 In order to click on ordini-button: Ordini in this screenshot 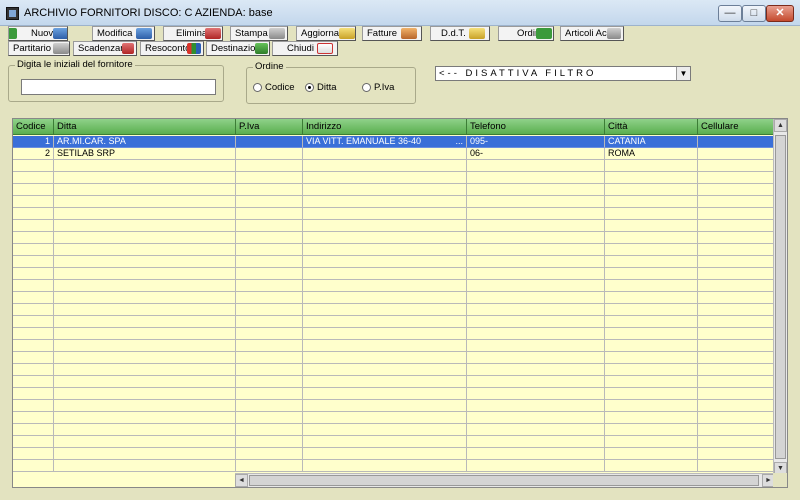, I will do `click(526, 33)`.